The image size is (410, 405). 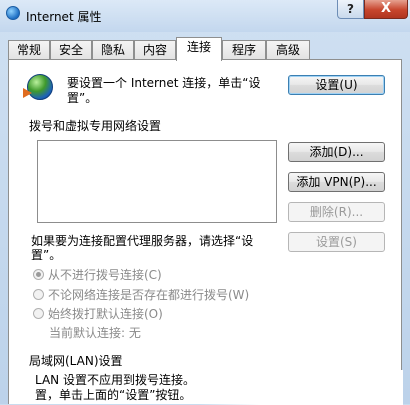 I want to click on tab-security: 安全, so click(x=71, y=50).